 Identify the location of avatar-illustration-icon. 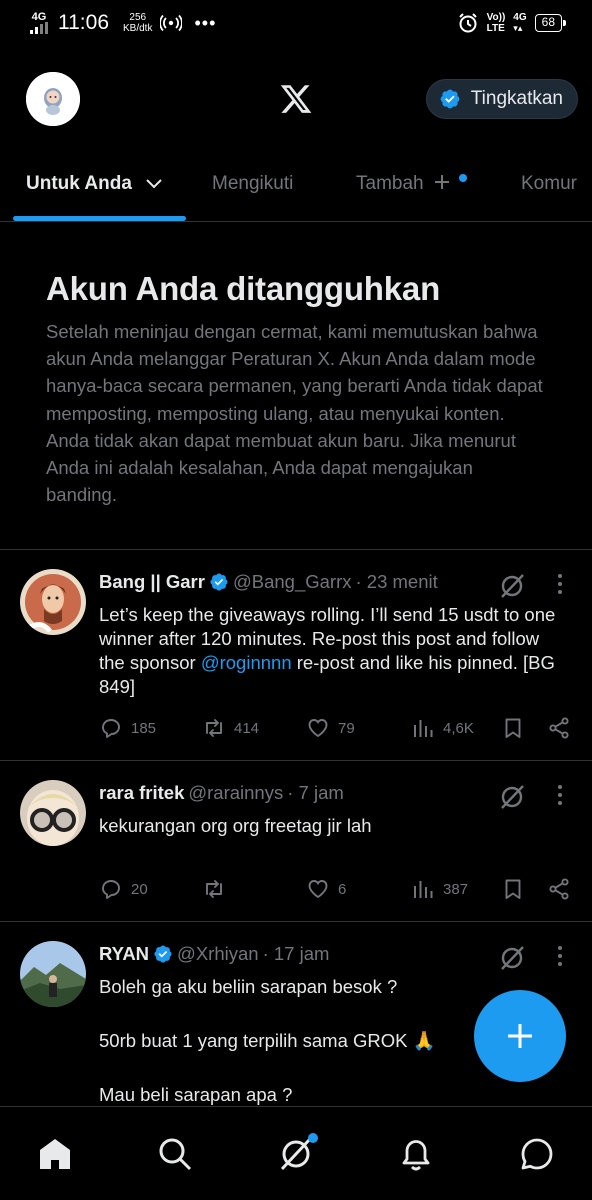
(53, 99).